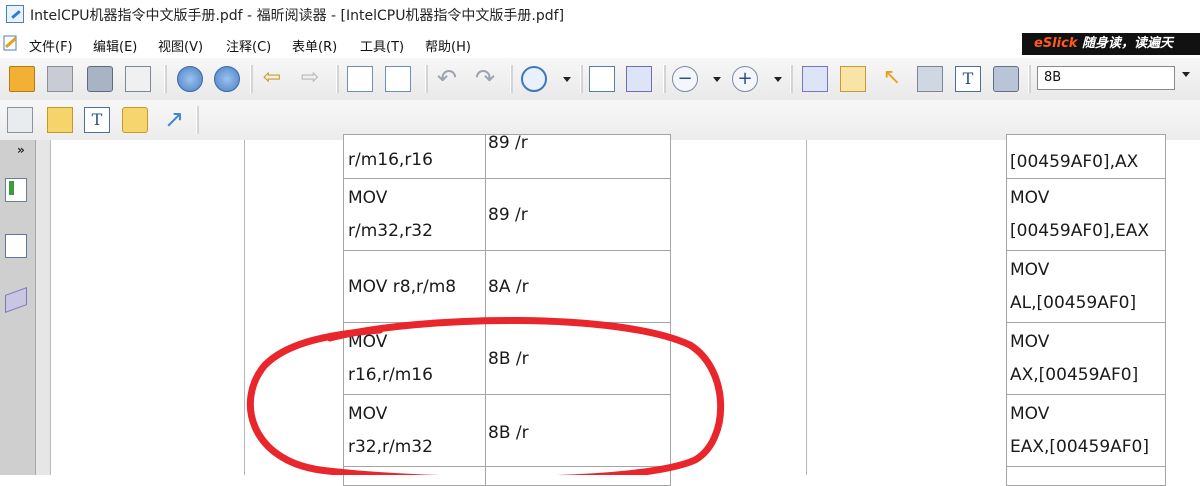  Describe the element at coordinates (16, 190) in the screenshot. I see `bookmark-panel-icon` at that location.